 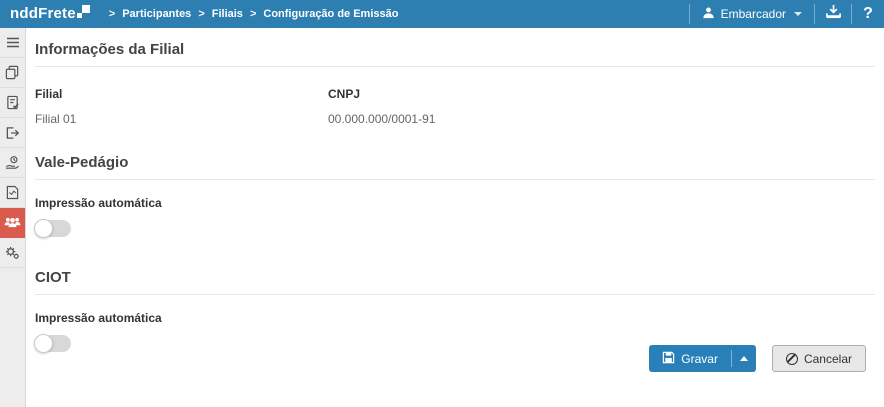 I want to click on field-label: Filial, so click(x=49, y=94).